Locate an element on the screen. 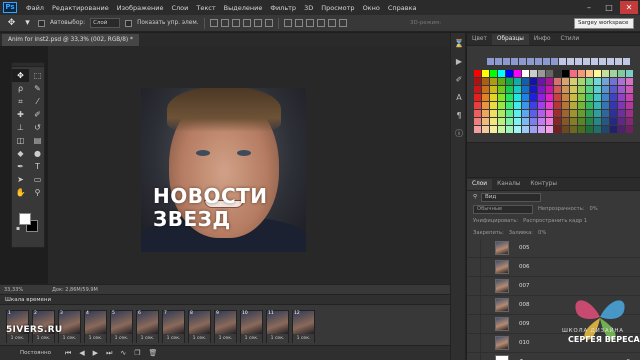 The image size is (640, 360). distribute-left-icon is located at coordinates (320, 23).